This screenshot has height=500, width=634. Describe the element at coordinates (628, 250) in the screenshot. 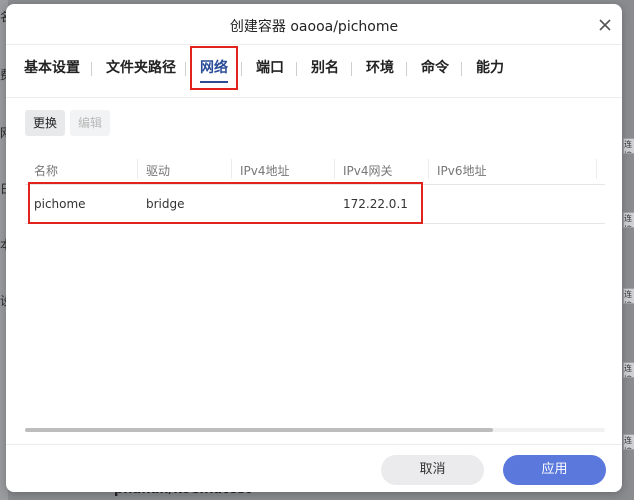

I see `background-right-edge: 连接 连接 连接 连接 连接` at that location.